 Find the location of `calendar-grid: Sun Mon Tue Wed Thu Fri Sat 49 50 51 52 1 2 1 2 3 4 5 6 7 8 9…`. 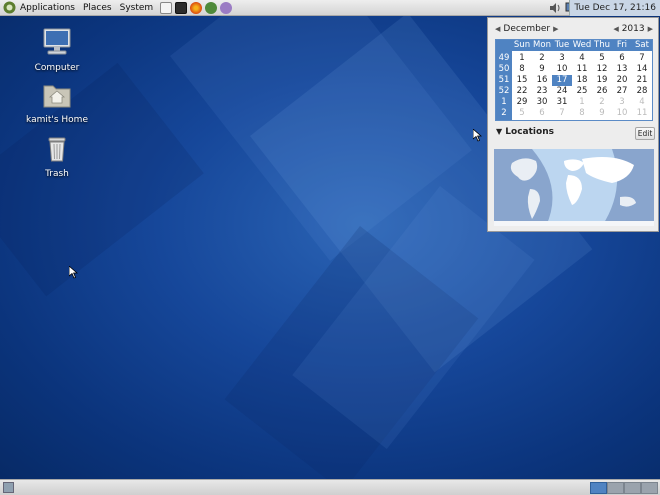

calendar-grid: Sun Mon Tue Wed Thu Fri Sat 49 50 51 52 1 2 1 2 3 4 5 6 7 8 9… is located at coordinates (574, 80).